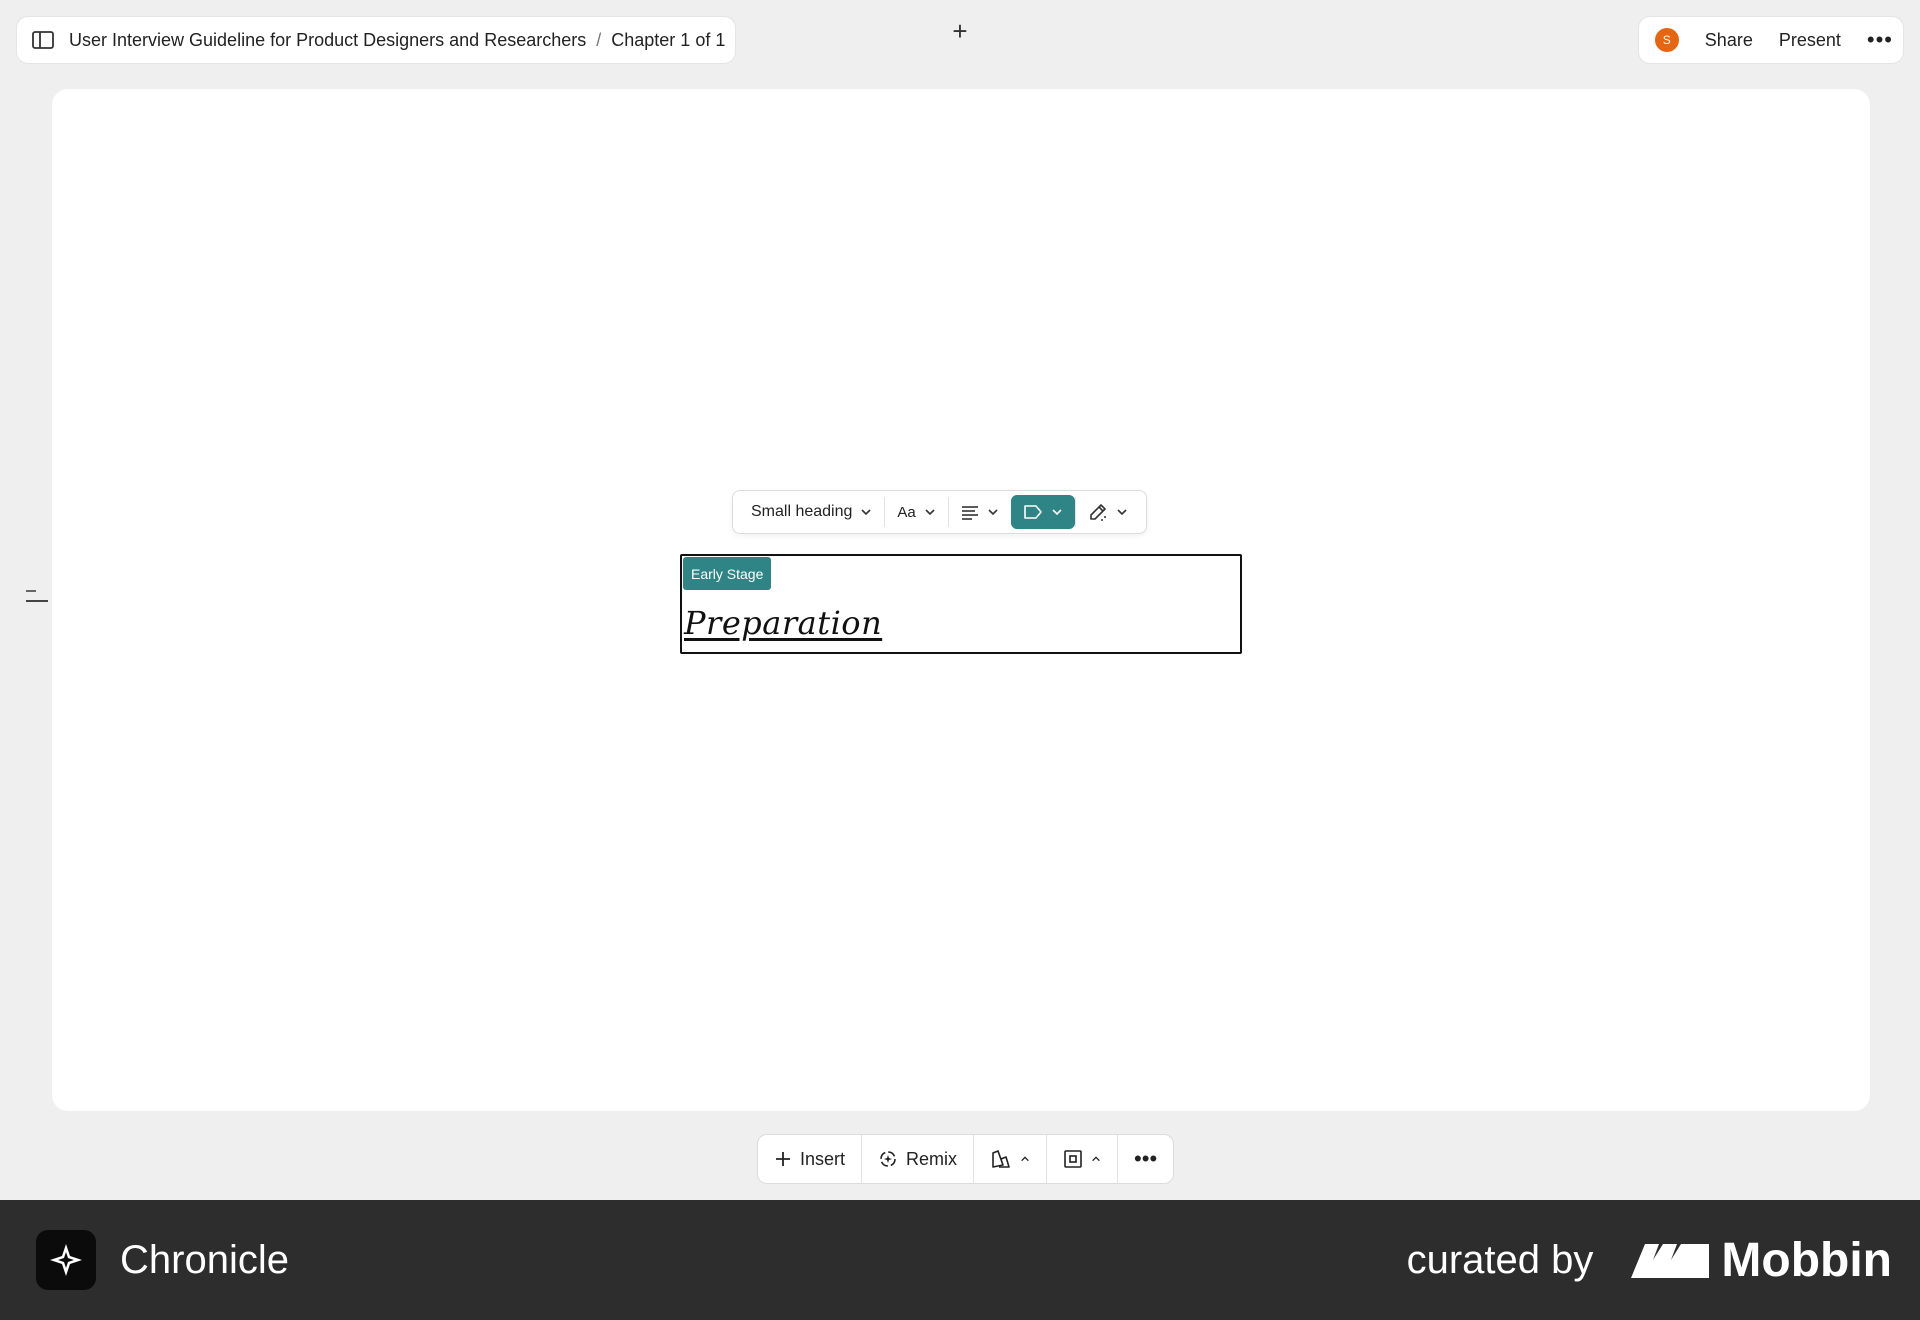 This screenshot has height=1320, width=1920. I want to click on curator-name: Mobbin, so click(1806, 1260).